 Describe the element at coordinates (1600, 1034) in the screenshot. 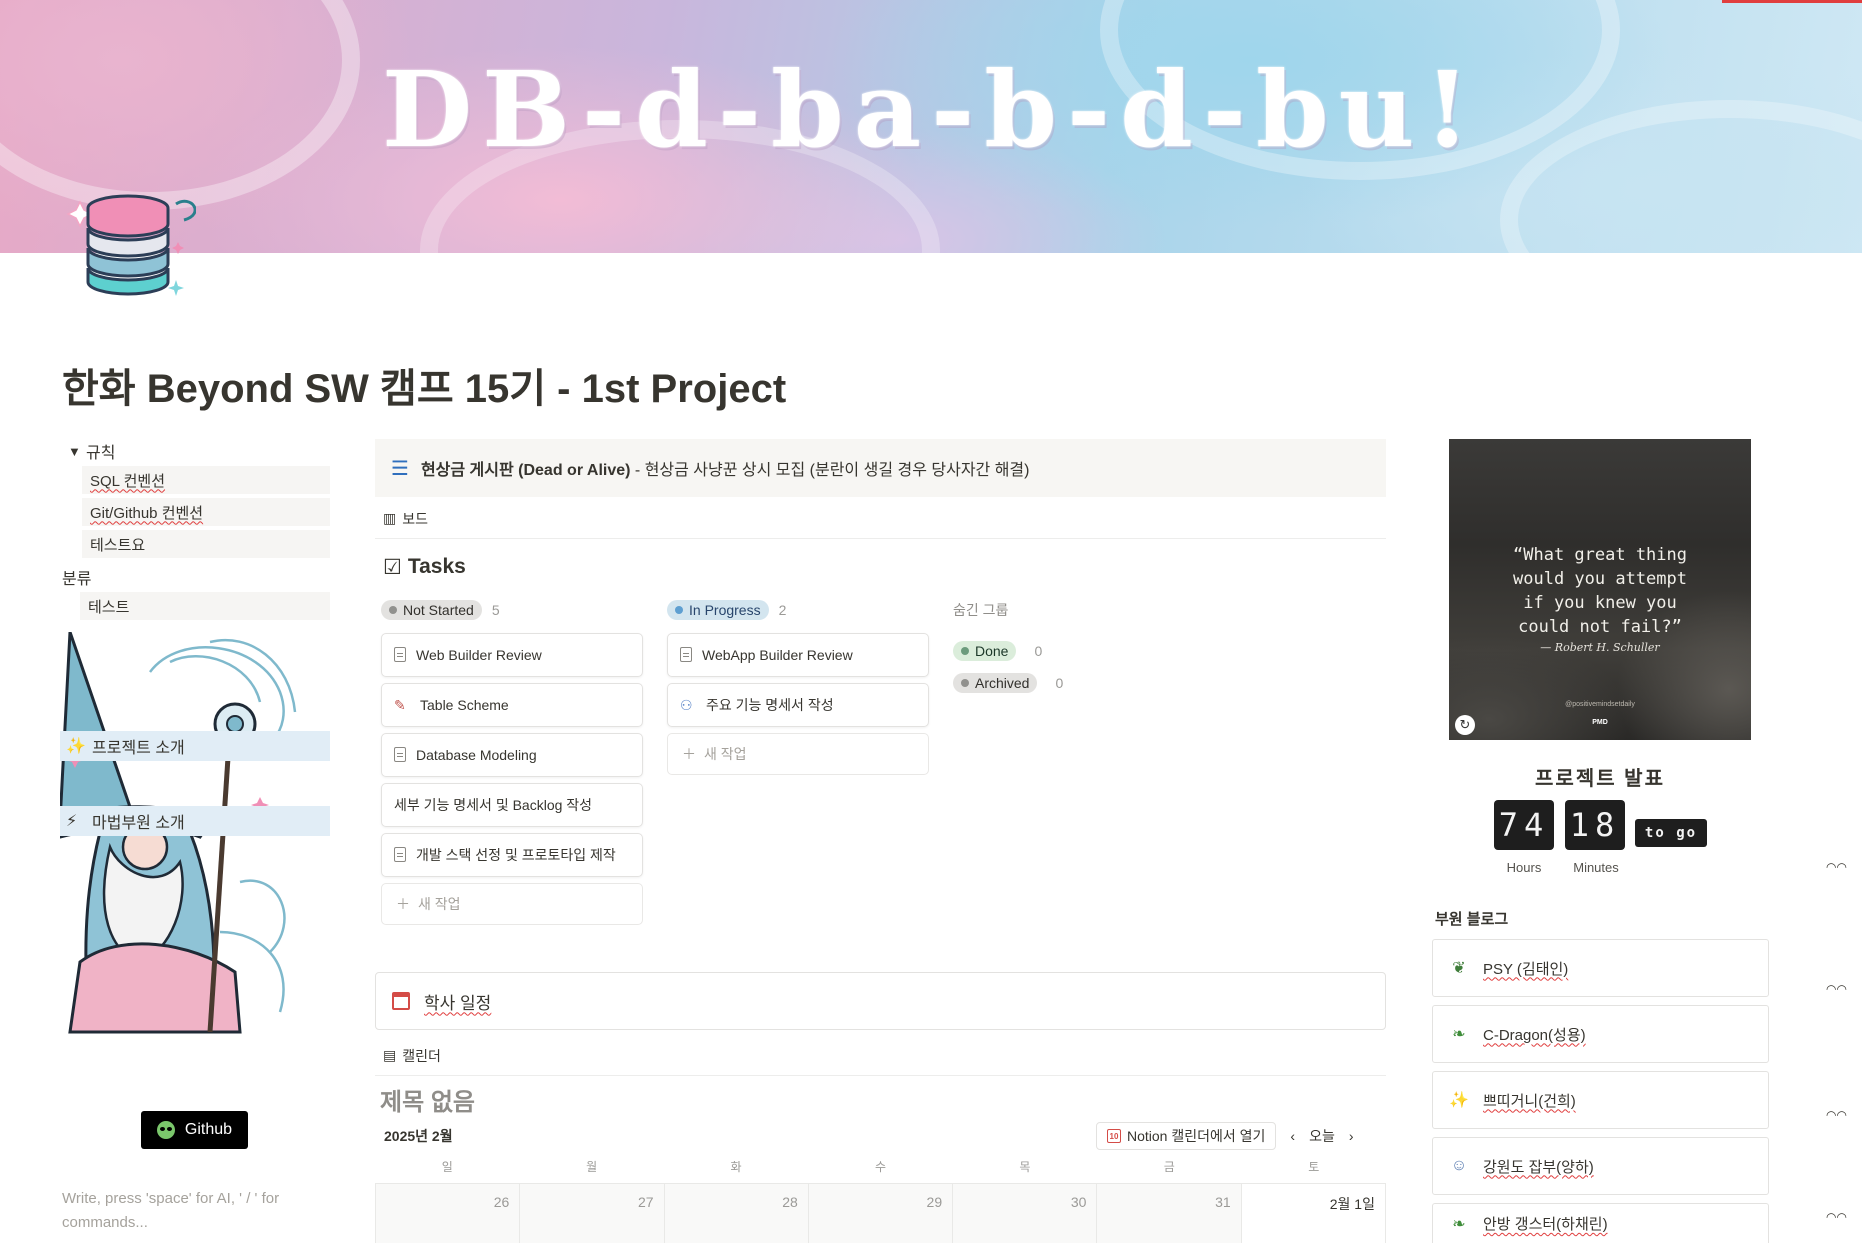

I see `blog-link-c-dragon: ❧ C-Dragon(성용)` at that location.